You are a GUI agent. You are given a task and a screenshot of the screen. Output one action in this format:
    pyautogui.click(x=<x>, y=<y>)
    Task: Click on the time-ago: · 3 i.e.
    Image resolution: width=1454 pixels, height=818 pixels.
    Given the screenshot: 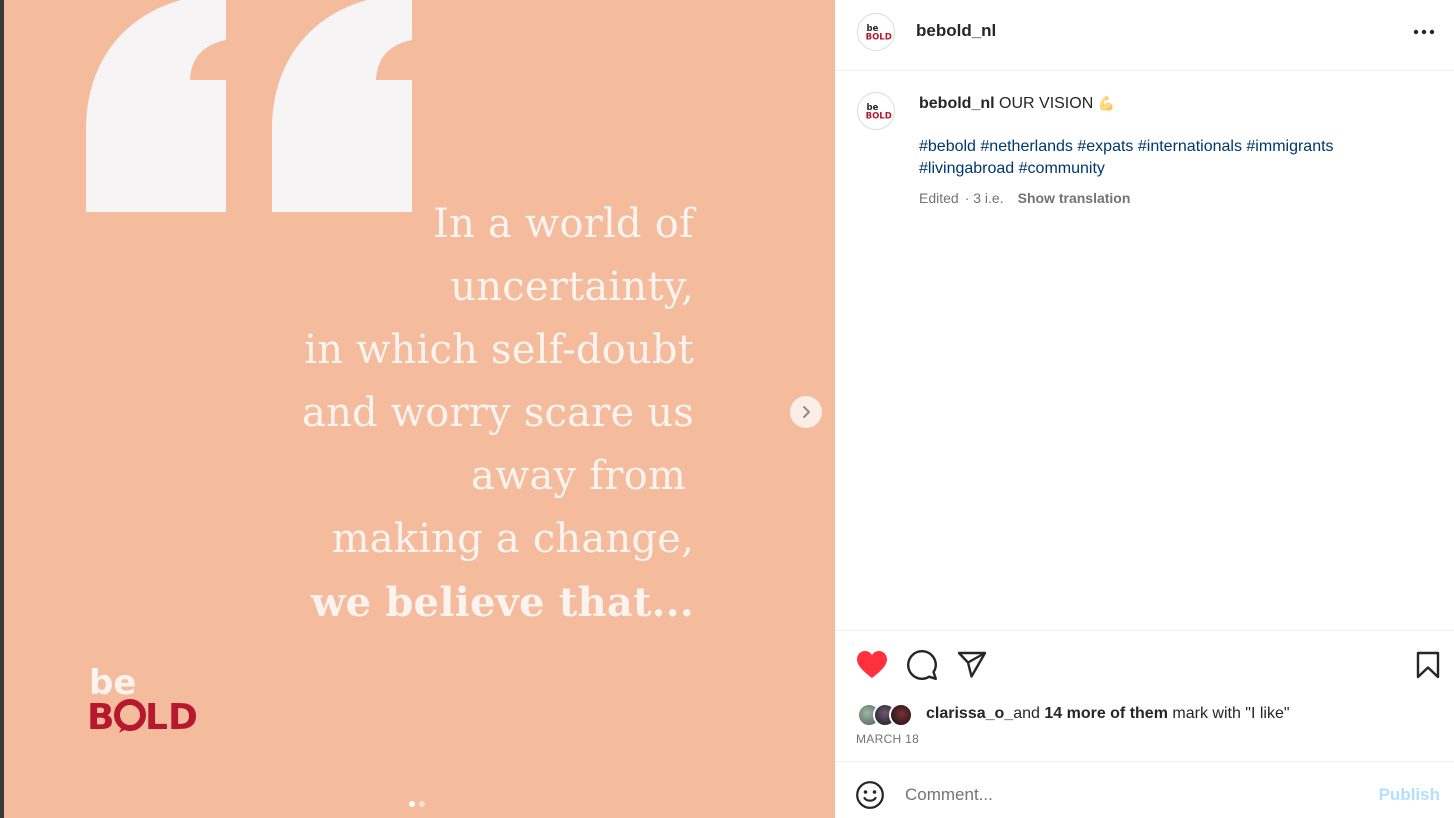 What is the action you would take?
    pyautogui.click(x=984, y=198)
    